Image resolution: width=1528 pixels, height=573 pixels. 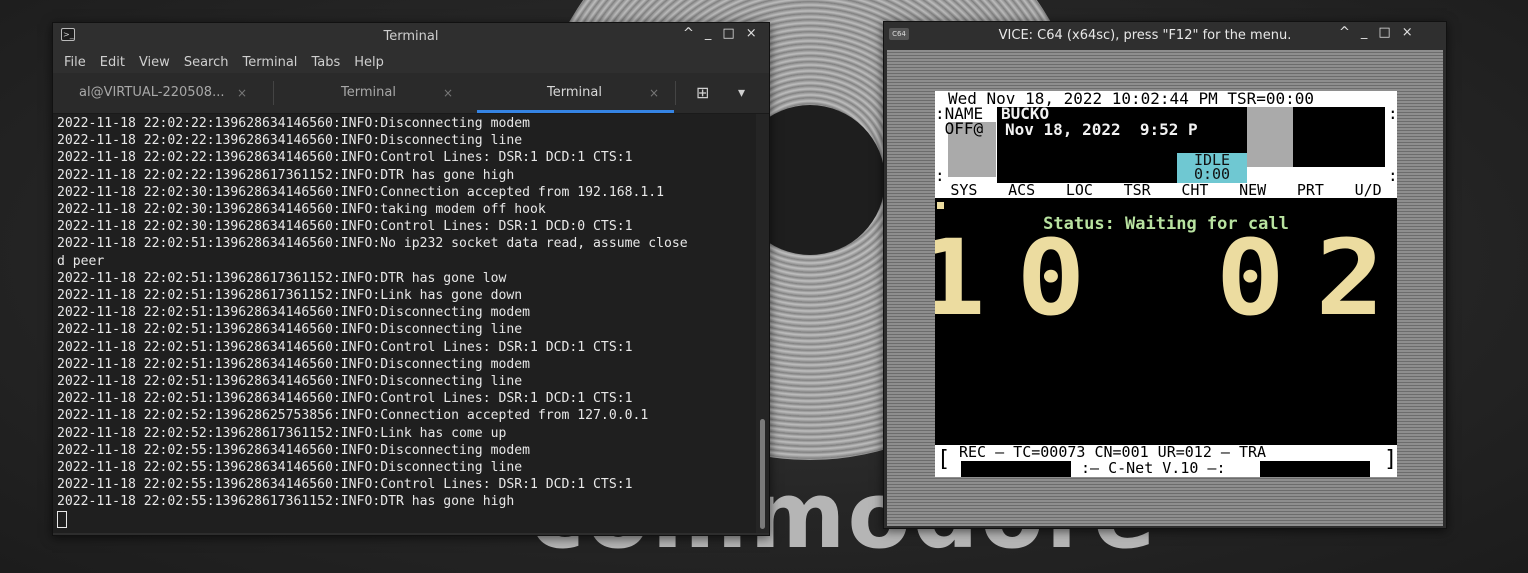 What do you see at coordinates (1166, 278) in the screenshot?
I see `bbs-big-clock: 10 02` at bounding box center [1166, 278].